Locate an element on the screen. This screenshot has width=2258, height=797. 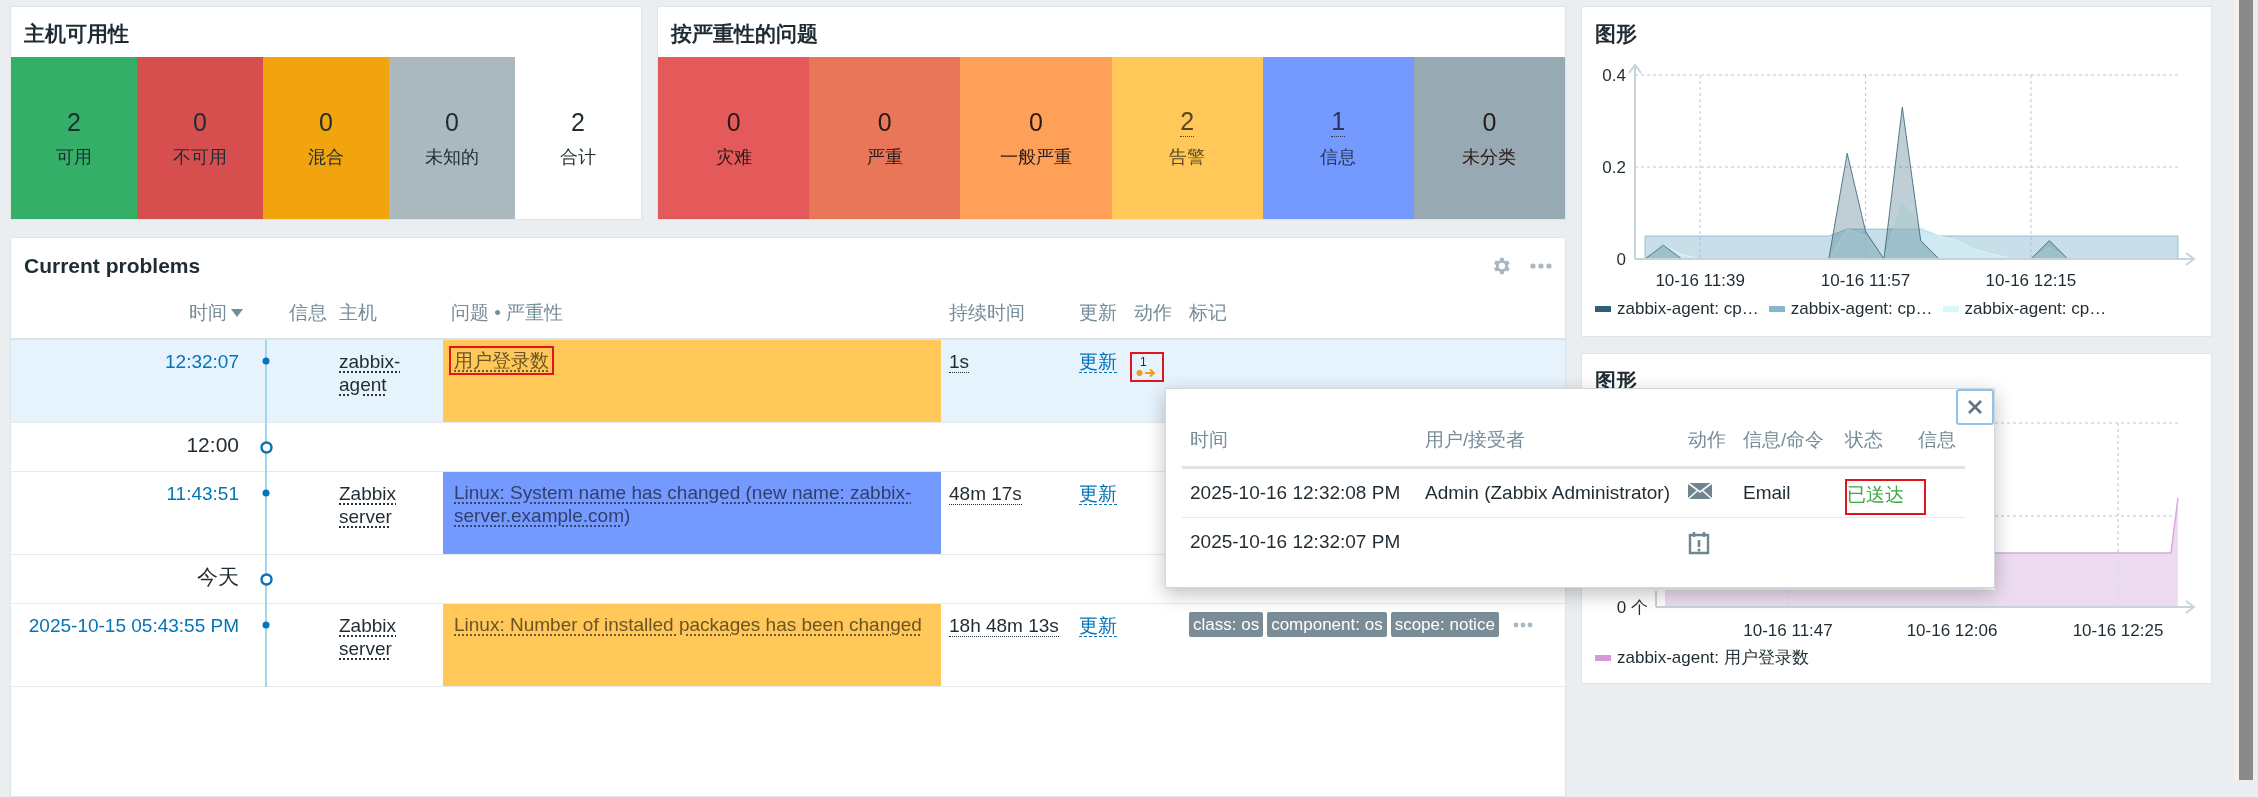
legend-item: zabbix-agent: 用户登录数 is located at coordinates (1702, 657).